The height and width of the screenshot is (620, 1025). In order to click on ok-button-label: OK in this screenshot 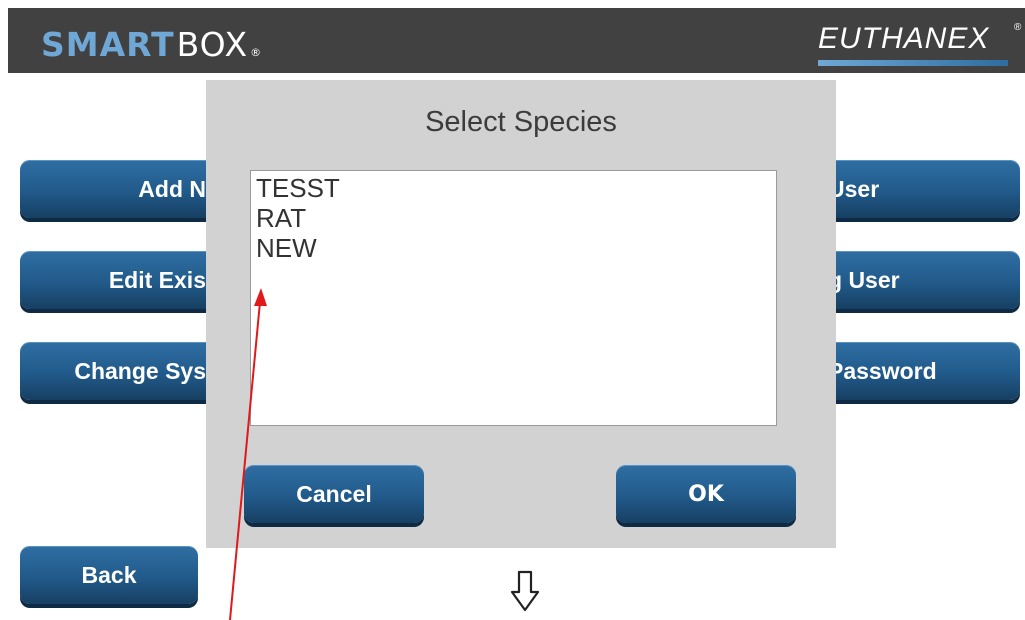, I will do `click(706, 494)`.